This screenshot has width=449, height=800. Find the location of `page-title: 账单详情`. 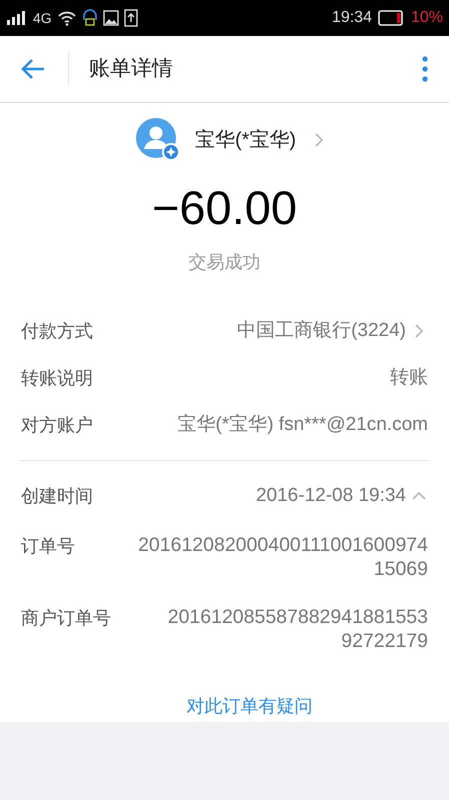

page-title: 账单详情 is located at coordinates (131, 69).